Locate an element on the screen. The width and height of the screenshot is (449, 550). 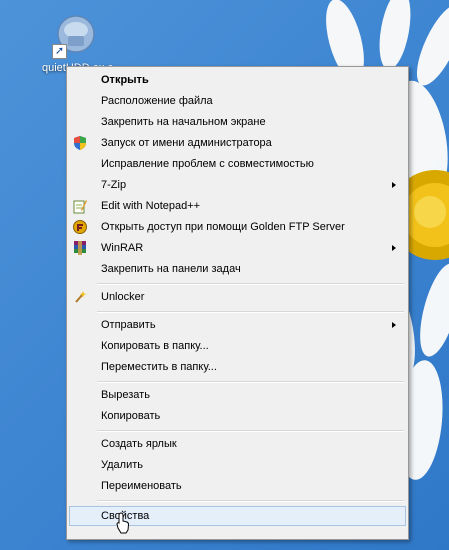
menu-item-label: Закрепить на начальном экране is located at coordinates (183, 122).